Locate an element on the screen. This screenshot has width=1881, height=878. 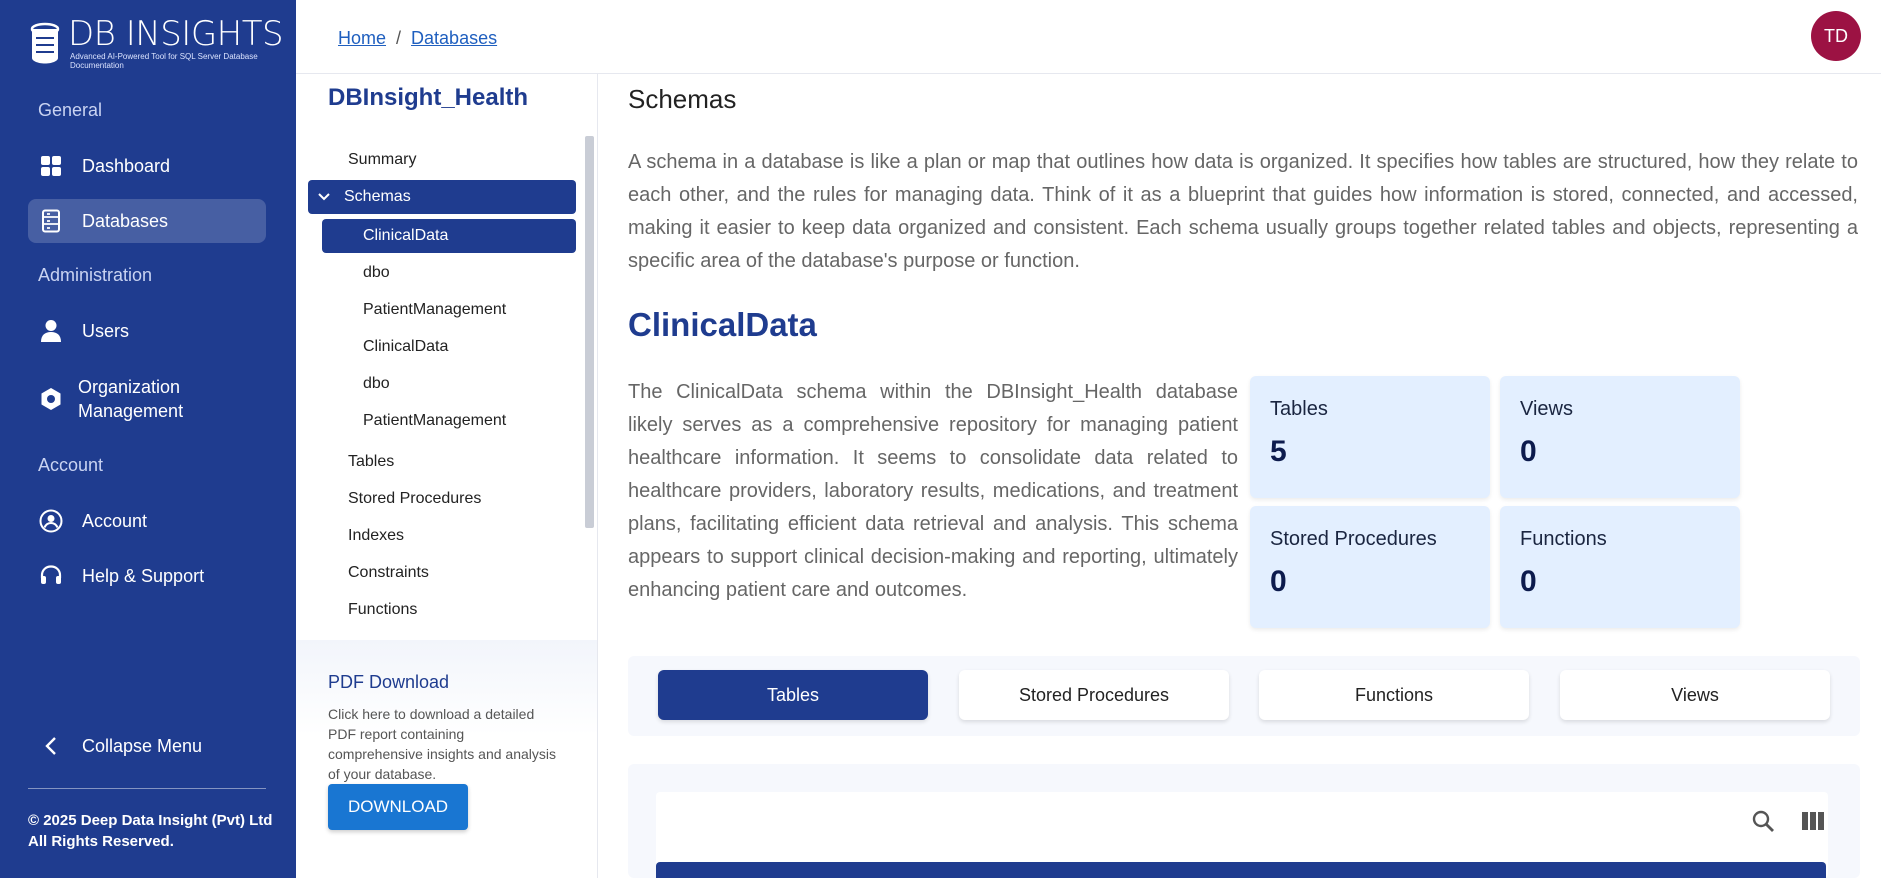
tree-item-schema-dbo-2: dbo is located at coordinates (376, 384).